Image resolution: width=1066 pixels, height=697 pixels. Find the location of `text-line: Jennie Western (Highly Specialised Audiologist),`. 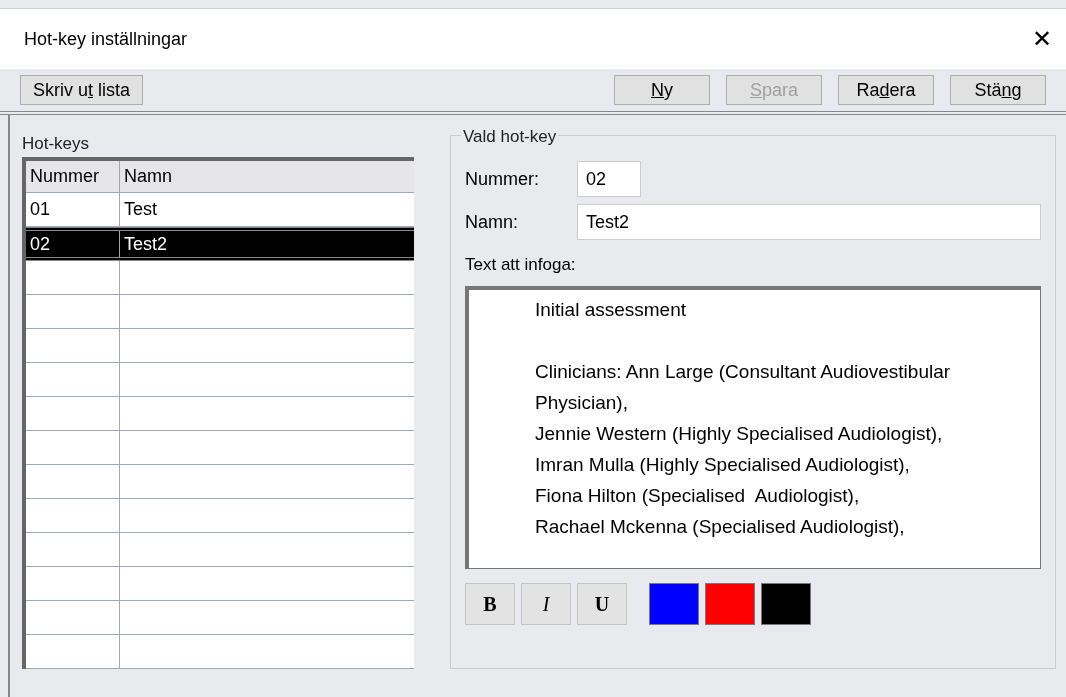

text-line: Jennie Western (Highly Specialised Audiologist), is located at coordinates (739, 433).